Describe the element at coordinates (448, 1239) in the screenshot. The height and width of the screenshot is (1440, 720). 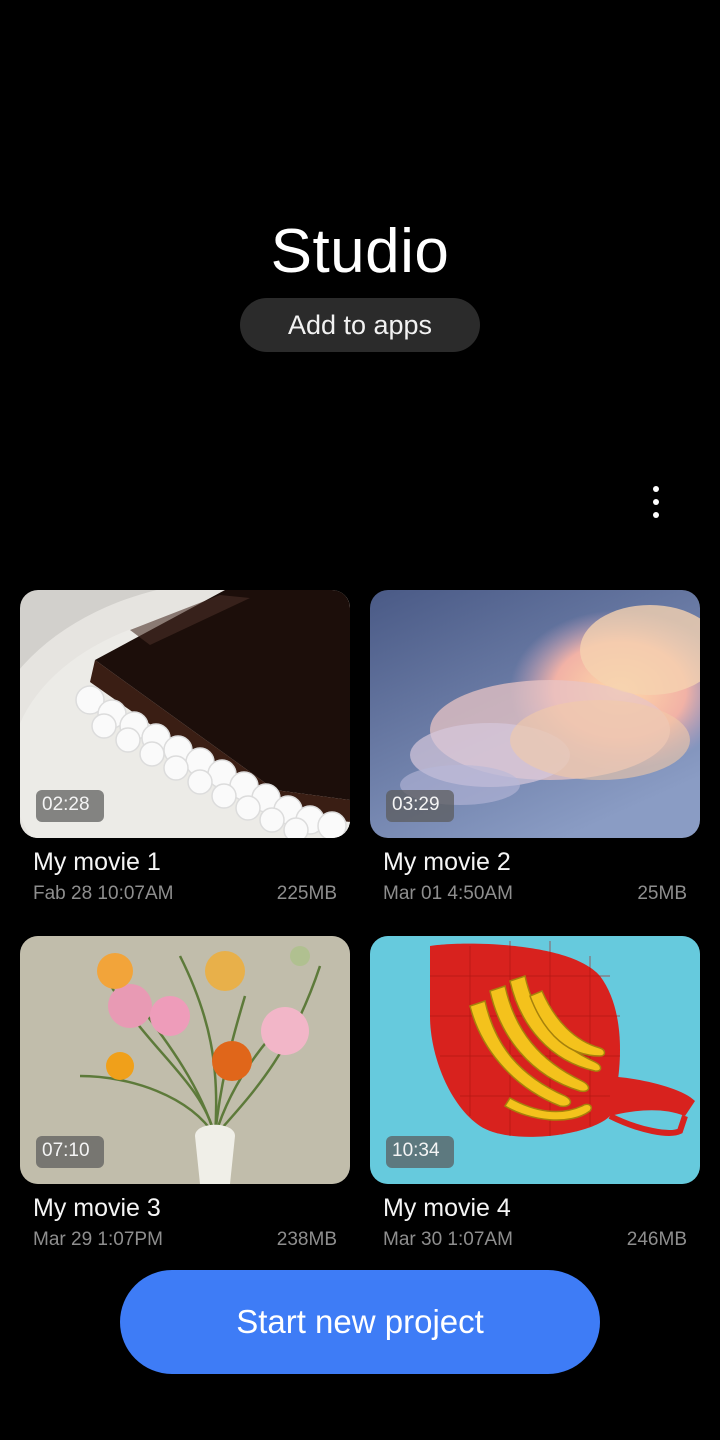
I see `project-date: Mar 30 1:07AM` at that location.